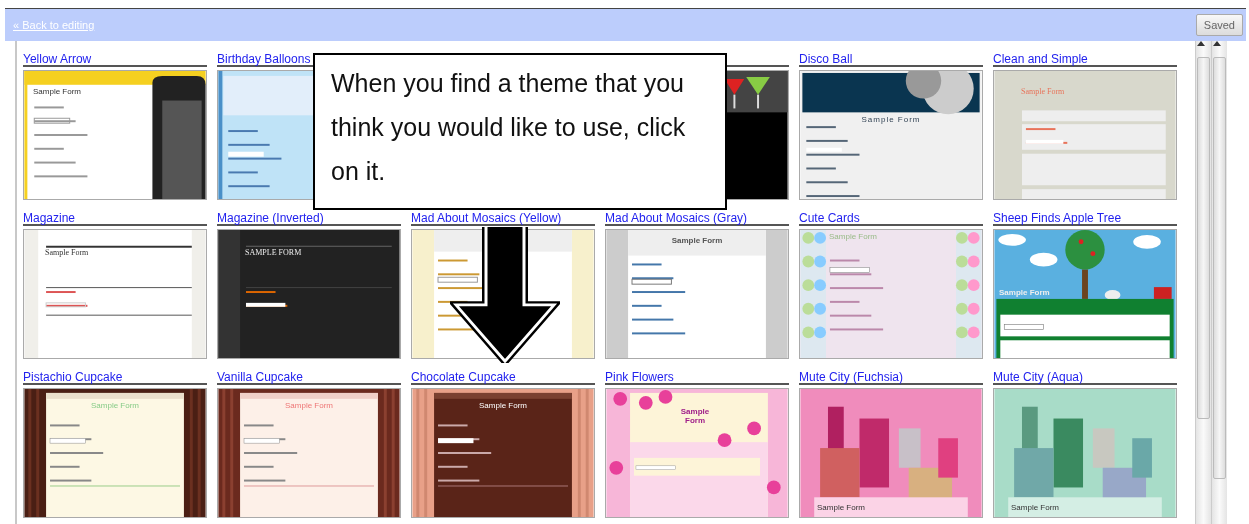 The width and height of the screenshot is (1249, 524). I want to click on theme-link: Mad About Mosaics (Gray), so click(676, 218).